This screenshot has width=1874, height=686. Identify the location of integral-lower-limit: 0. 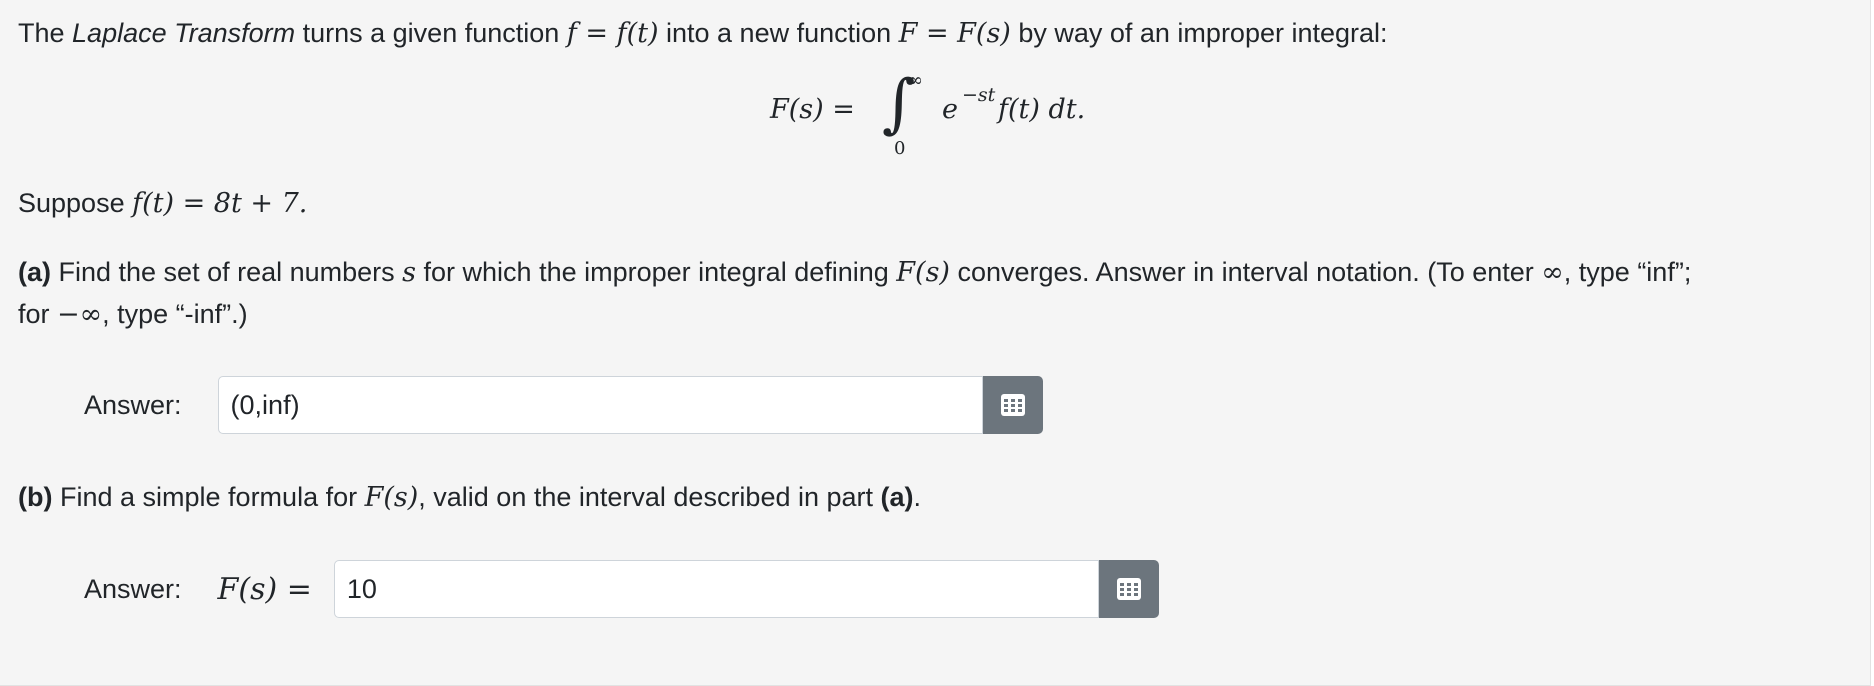
(900, 148).